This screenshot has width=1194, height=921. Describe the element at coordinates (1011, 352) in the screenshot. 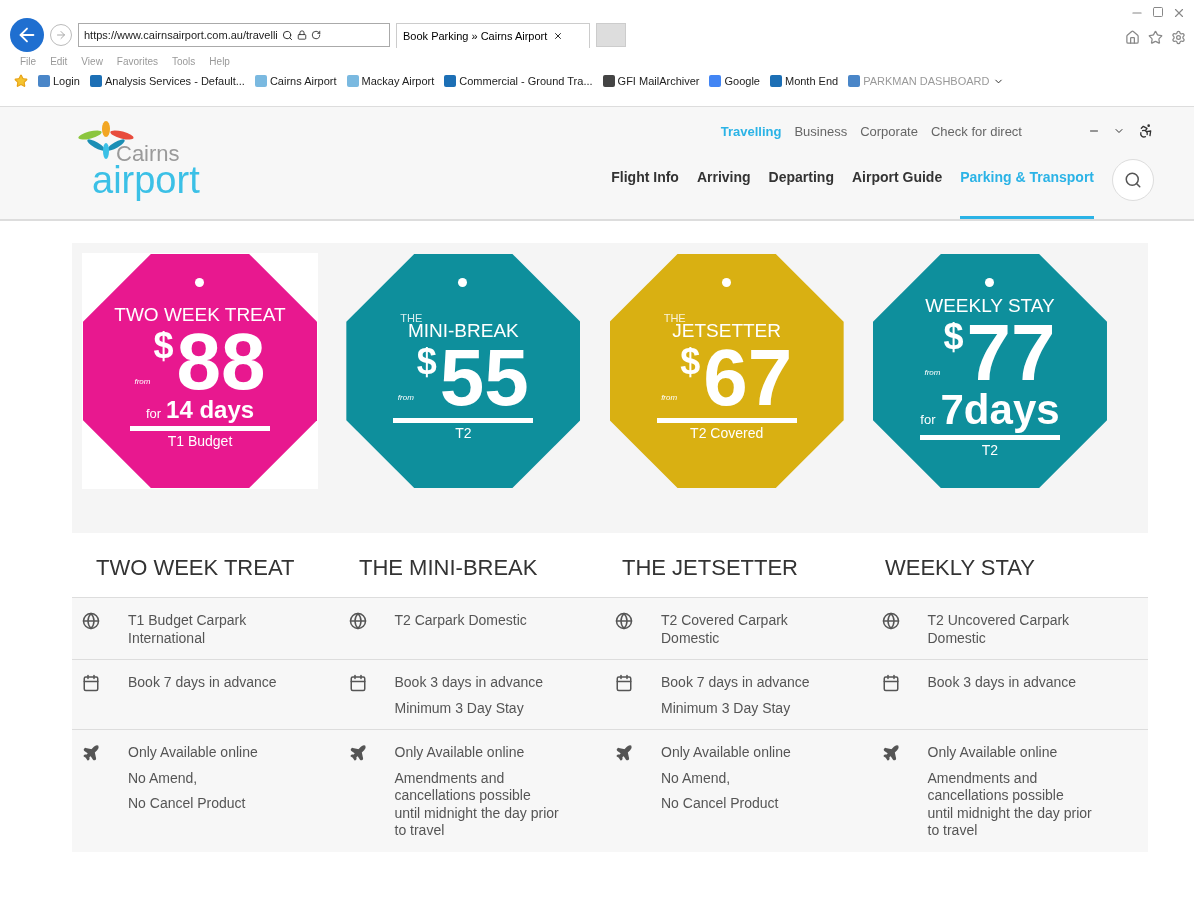

I see `price-text: 77` at that location.